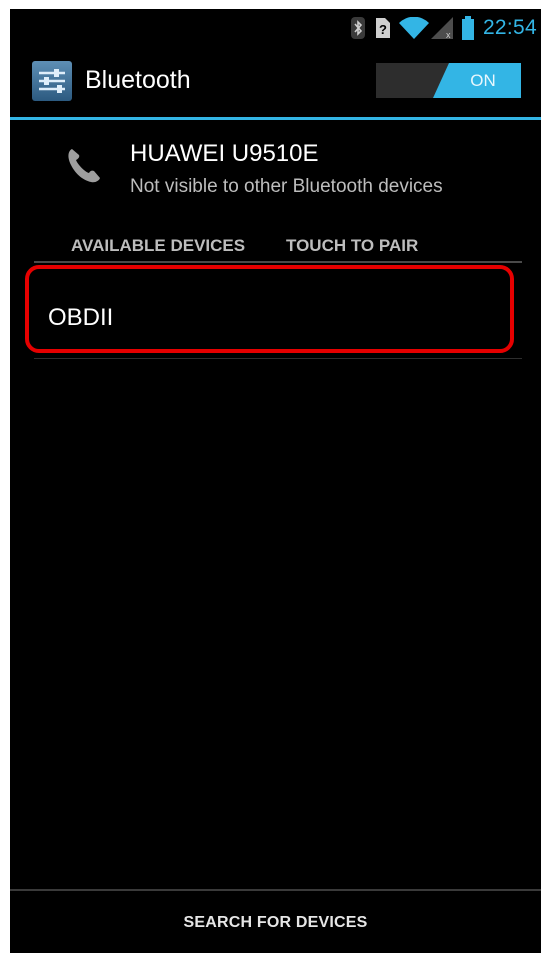 This screenshot has width=547, height=953. What do you see at coordinates (467, 27) in the screenshot?
I see `battery-icon` at bounding box center [467, 27].